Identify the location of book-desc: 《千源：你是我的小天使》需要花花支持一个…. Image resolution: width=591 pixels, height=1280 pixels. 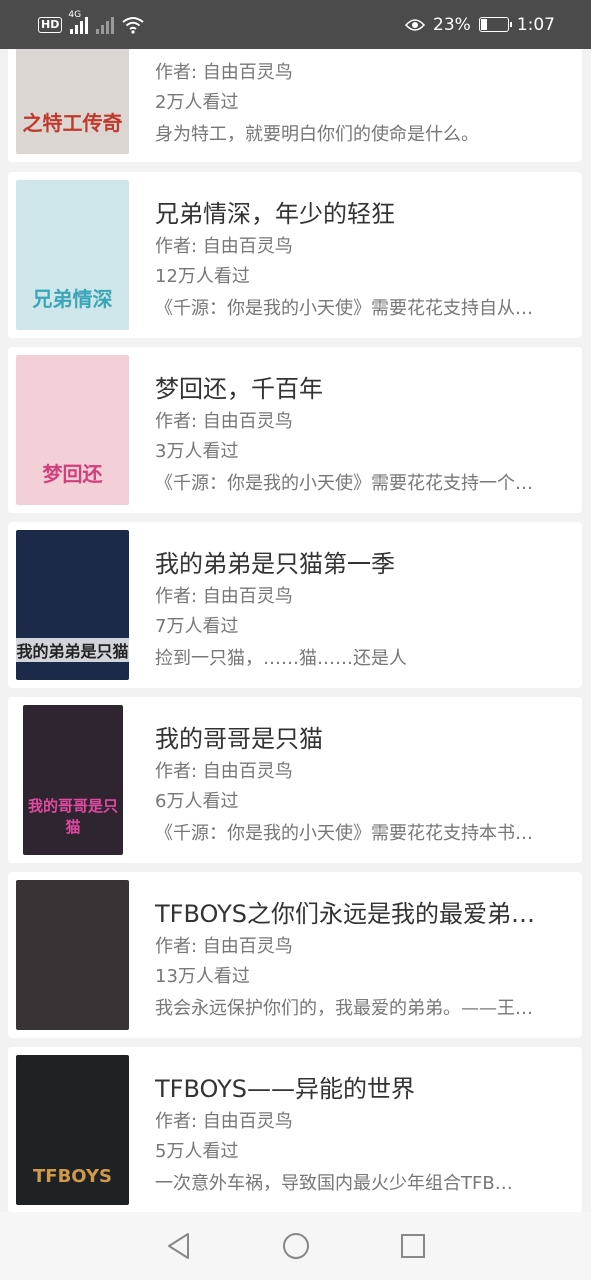
(344, 483).